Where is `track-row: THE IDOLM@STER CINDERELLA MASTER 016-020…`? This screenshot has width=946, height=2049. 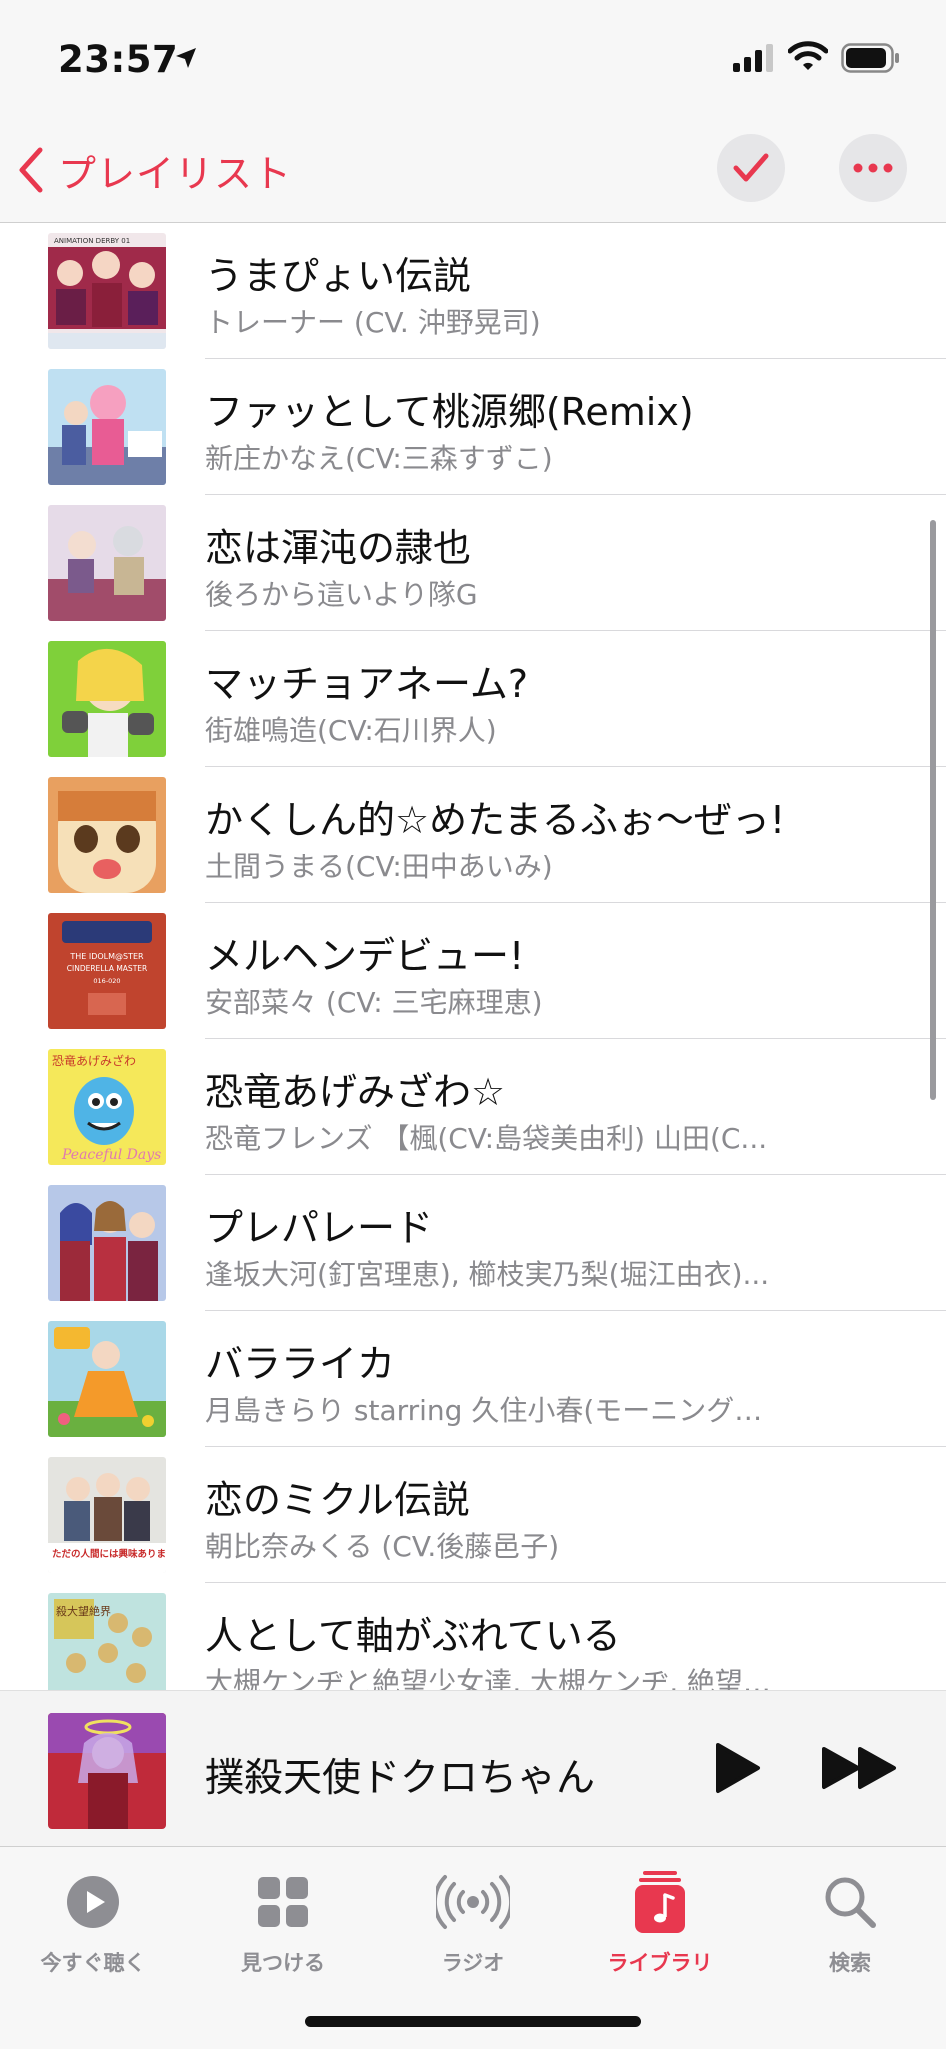
track-row: THE IDOLM@STER CINDERELLA MASTER 016-020… is located at coordinates (473, 971).